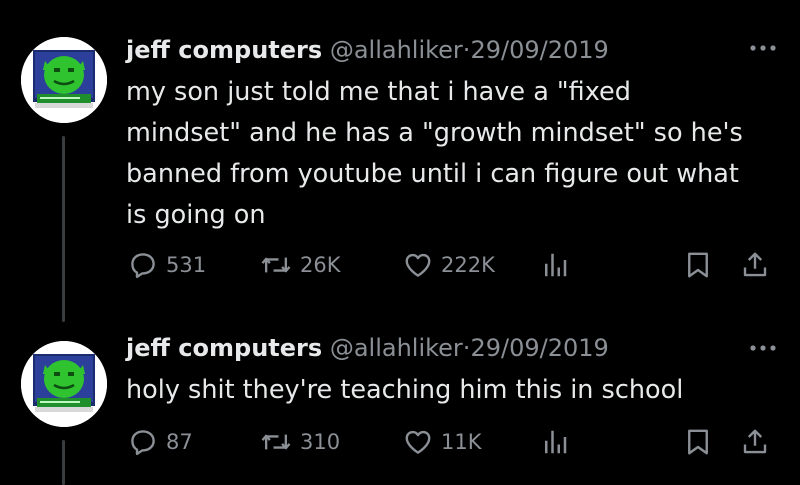 This screenshot has width=800, height=485. What do you see at coordinates (179, 442) in the screenshot?
I see `reply-count: 87` at bounding box center [179, 442].